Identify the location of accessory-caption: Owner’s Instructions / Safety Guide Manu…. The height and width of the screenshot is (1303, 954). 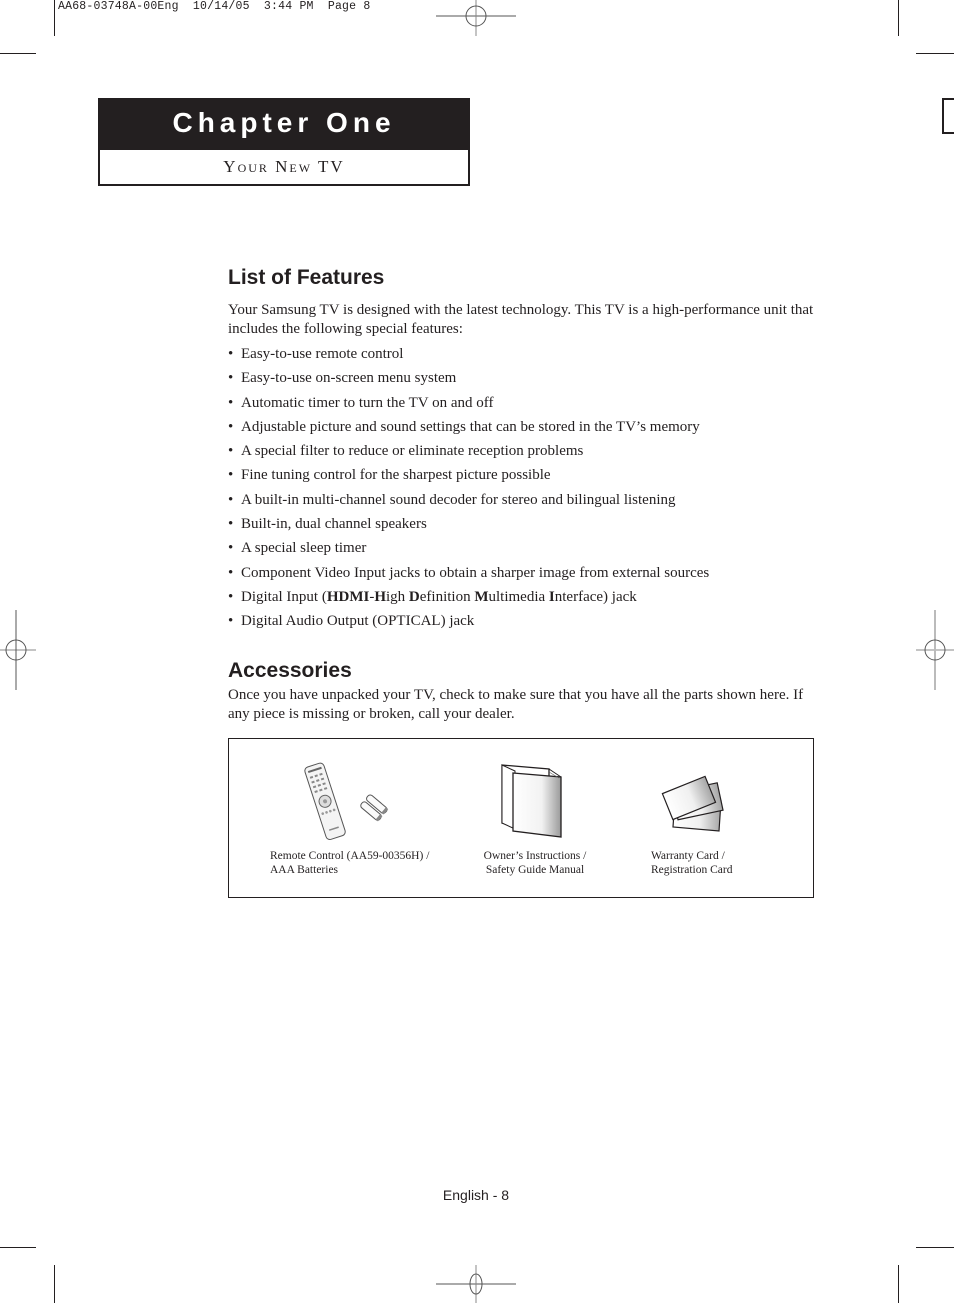
(535, 863).